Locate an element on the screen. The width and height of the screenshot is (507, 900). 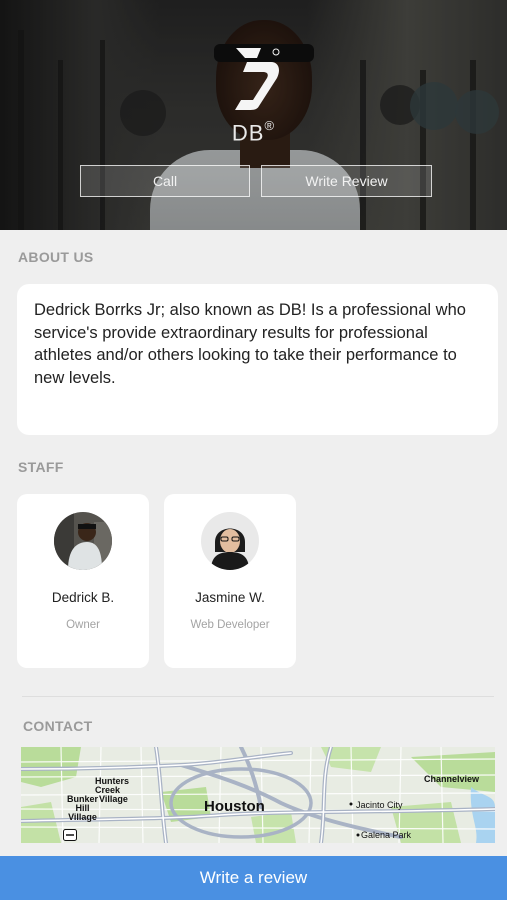
staff-photo-jasmine is located at coordinates (230, 541).